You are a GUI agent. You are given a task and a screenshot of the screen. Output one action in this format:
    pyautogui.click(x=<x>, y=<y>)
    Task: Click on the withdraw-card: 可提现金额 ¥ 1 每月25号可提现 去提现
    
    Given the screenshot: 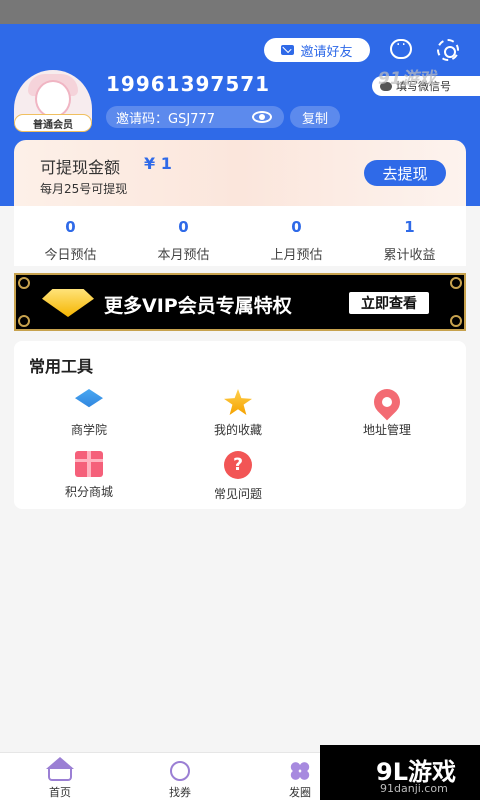 What is the action you would take?
    pyautogui.click(x=240, y=173)
    